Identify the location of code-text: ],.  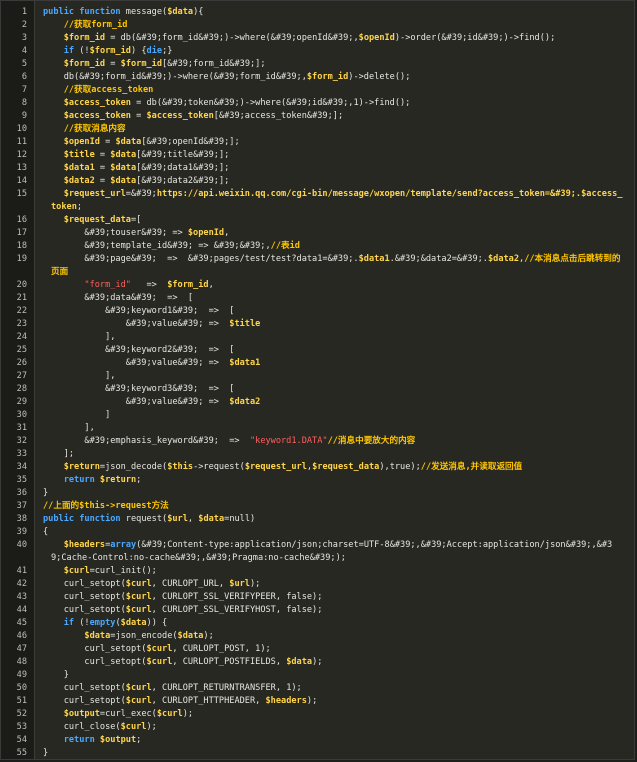
(75, 376).